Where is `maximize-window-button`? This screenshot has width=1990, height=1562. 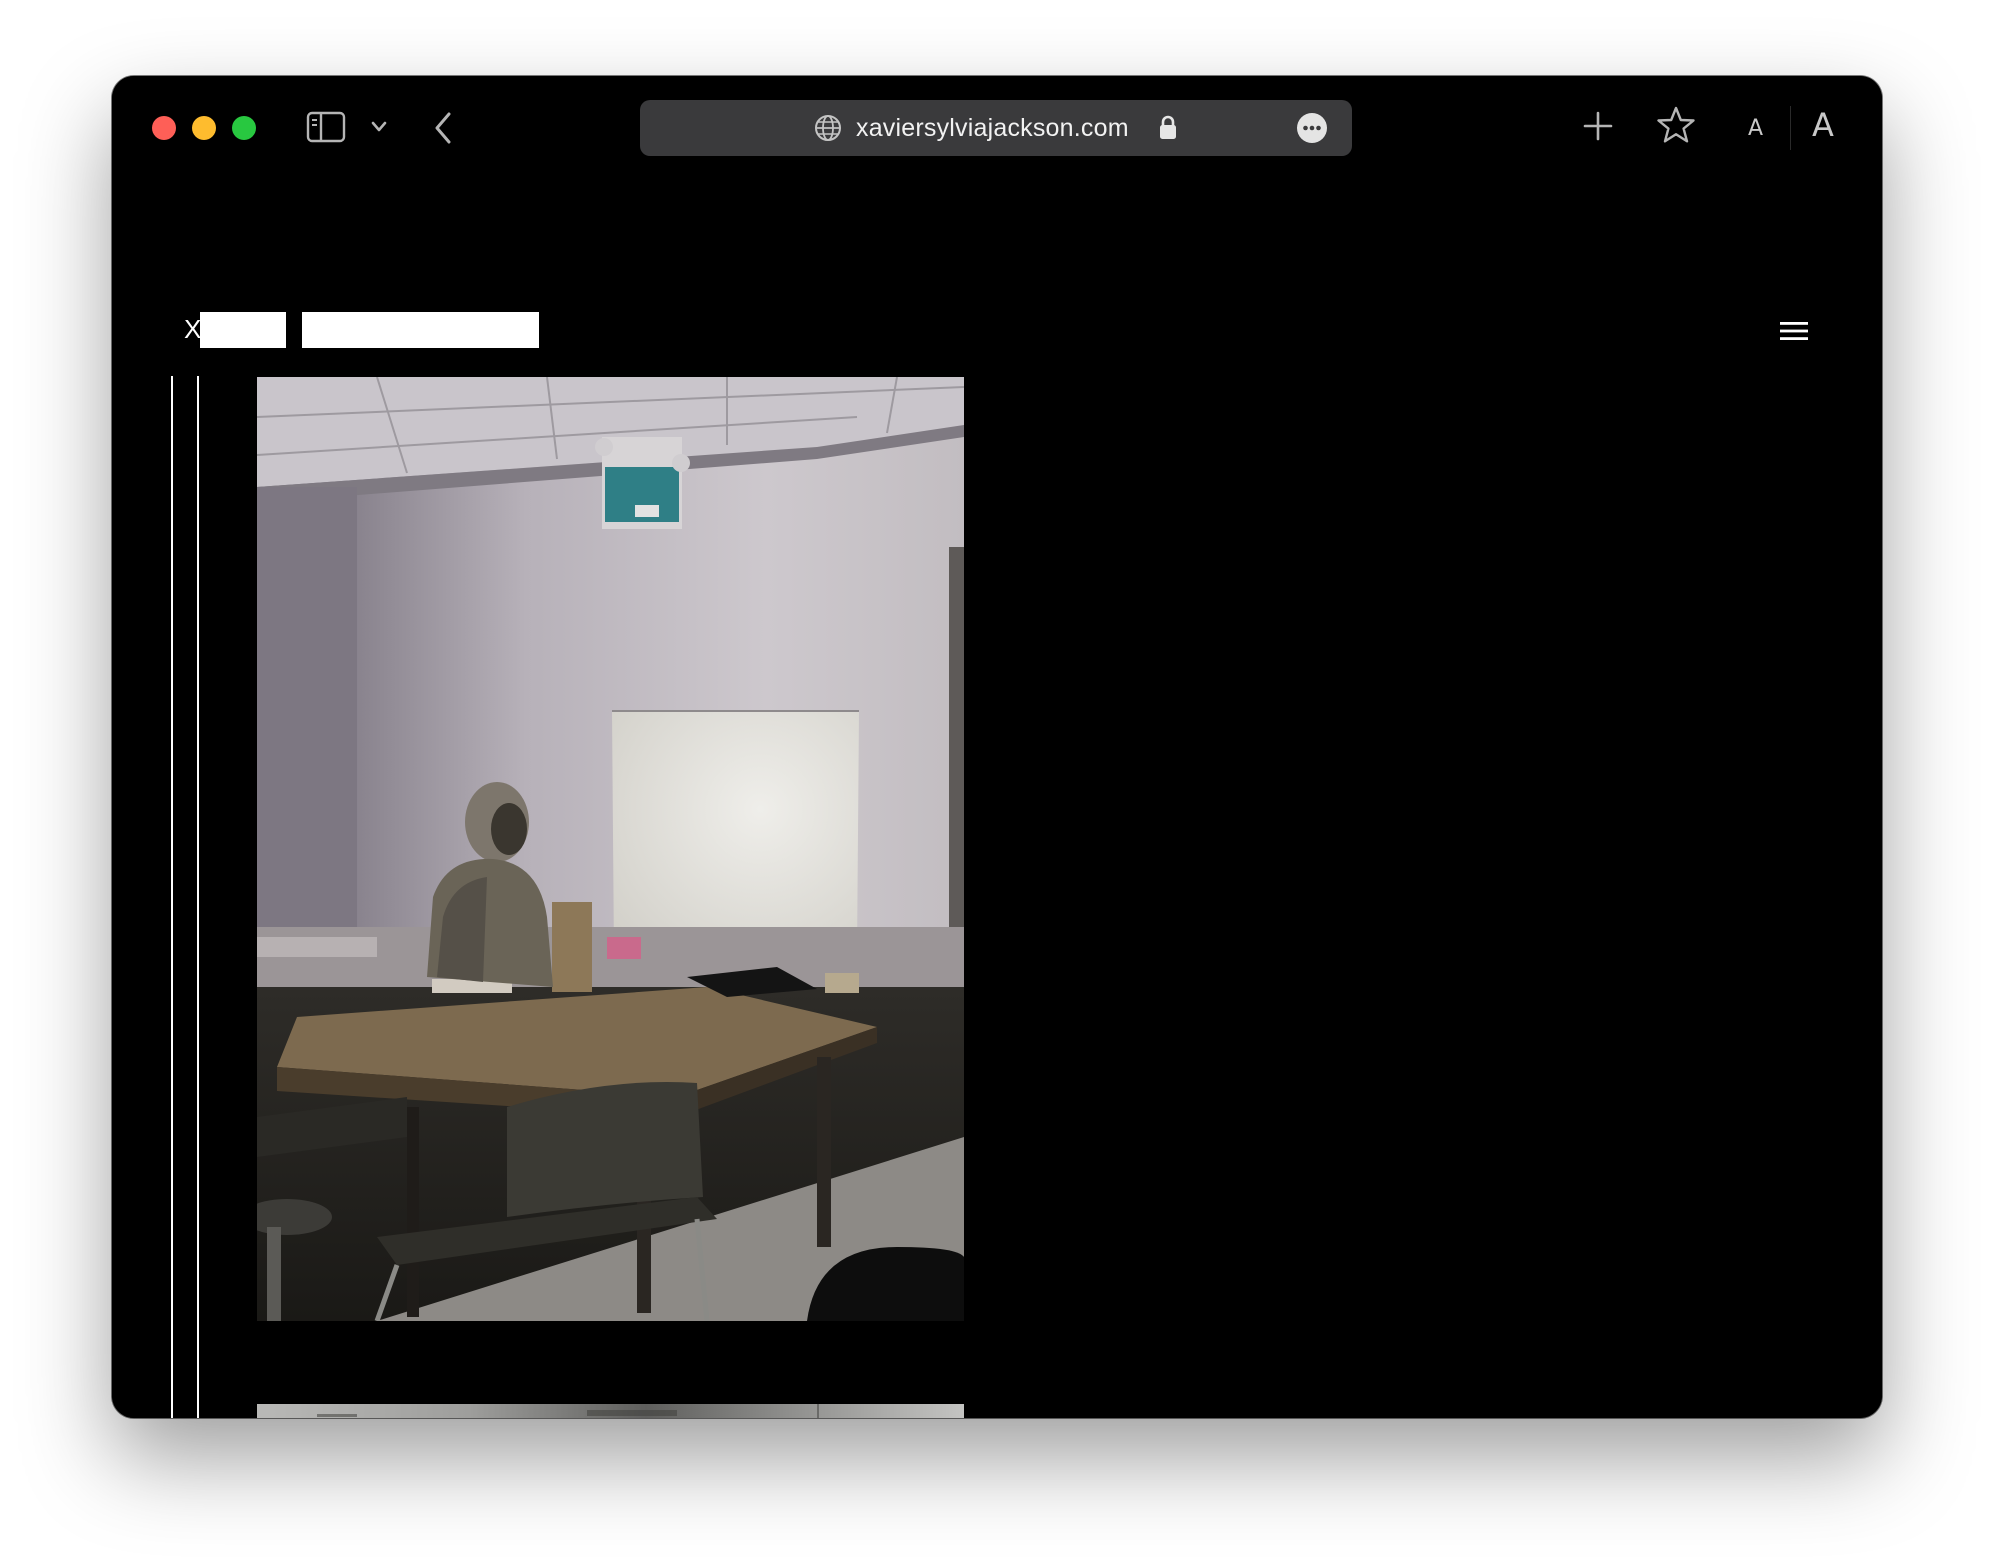
maximize-window-button is located at coordinates (244, 128).